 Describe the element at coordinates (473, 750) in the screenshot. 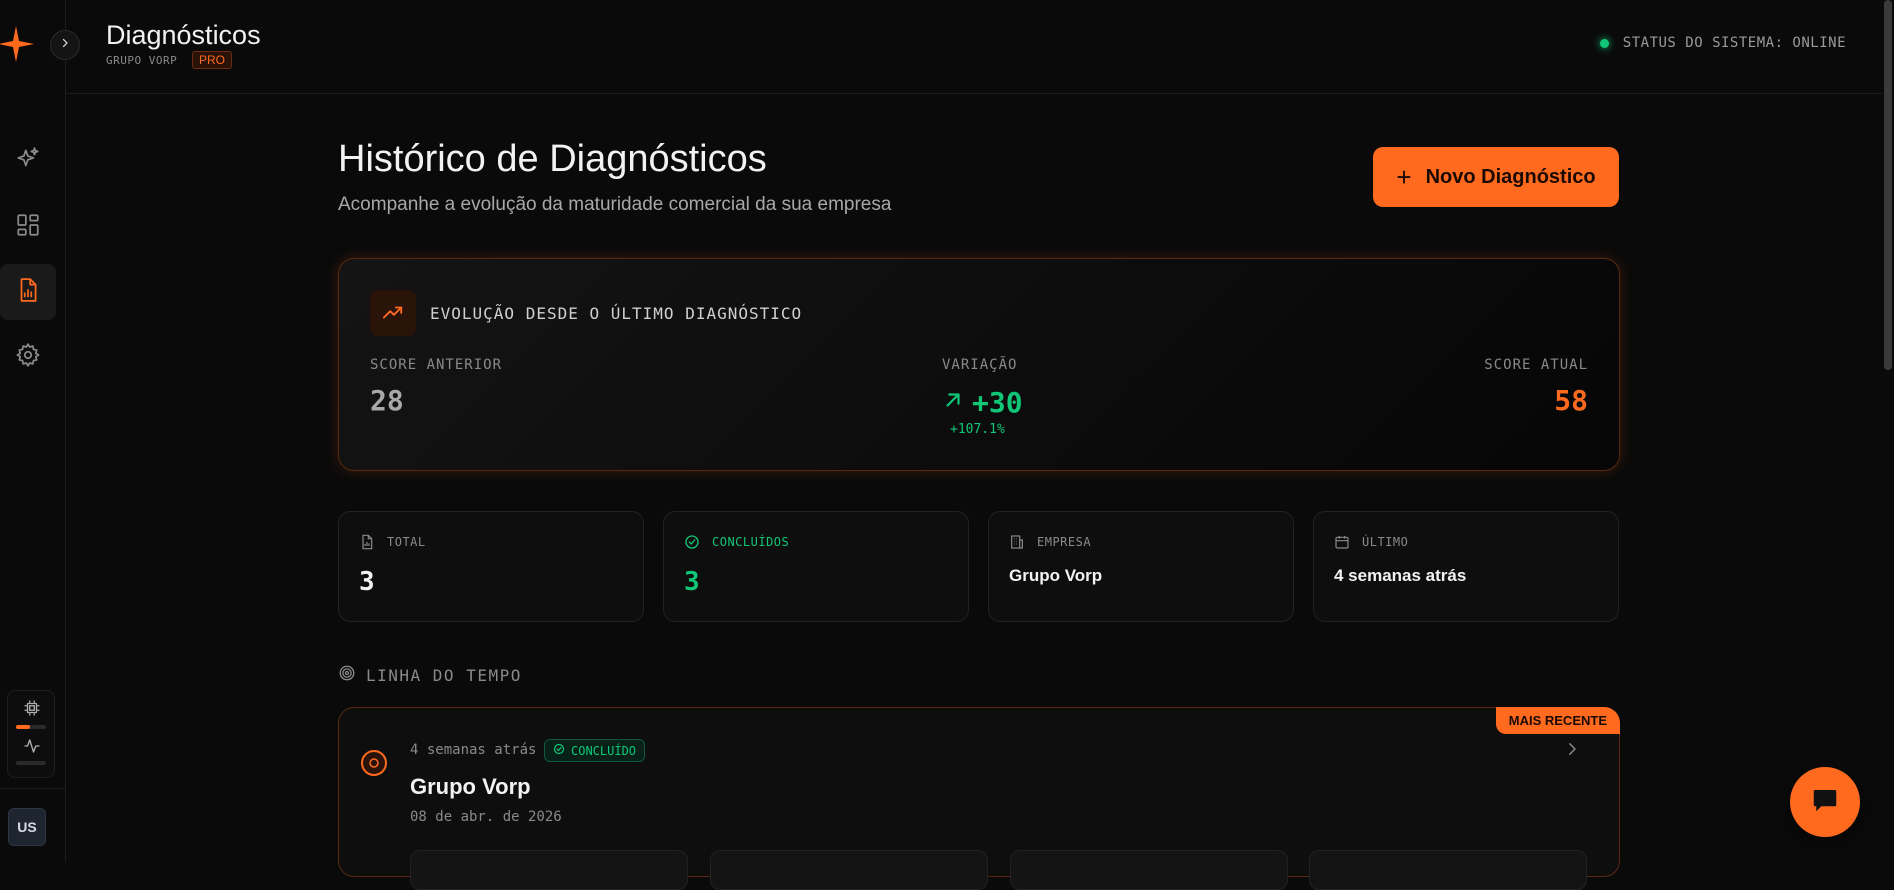

I see `entry-relative-time: 4 semanas atrás` at that location.